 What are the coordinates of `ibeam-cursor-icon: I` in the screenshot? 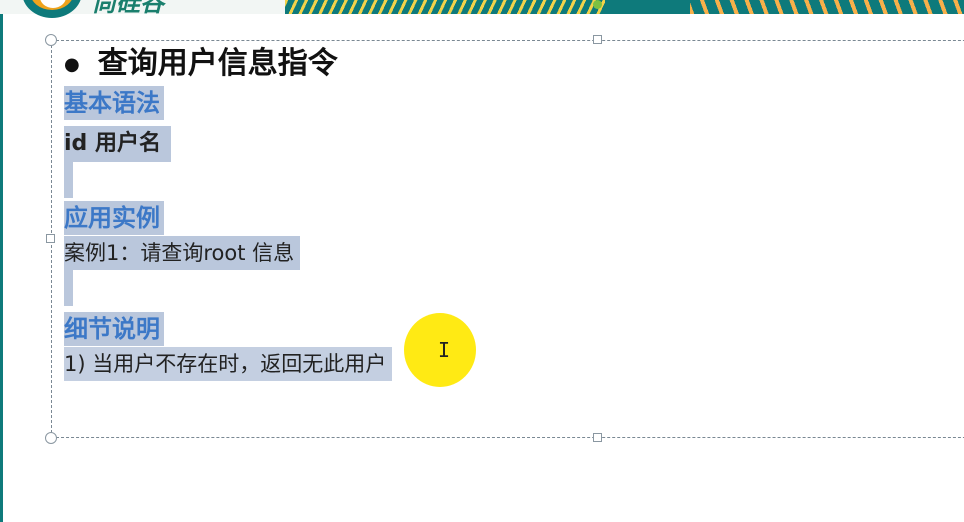 It's located at (444, 350).